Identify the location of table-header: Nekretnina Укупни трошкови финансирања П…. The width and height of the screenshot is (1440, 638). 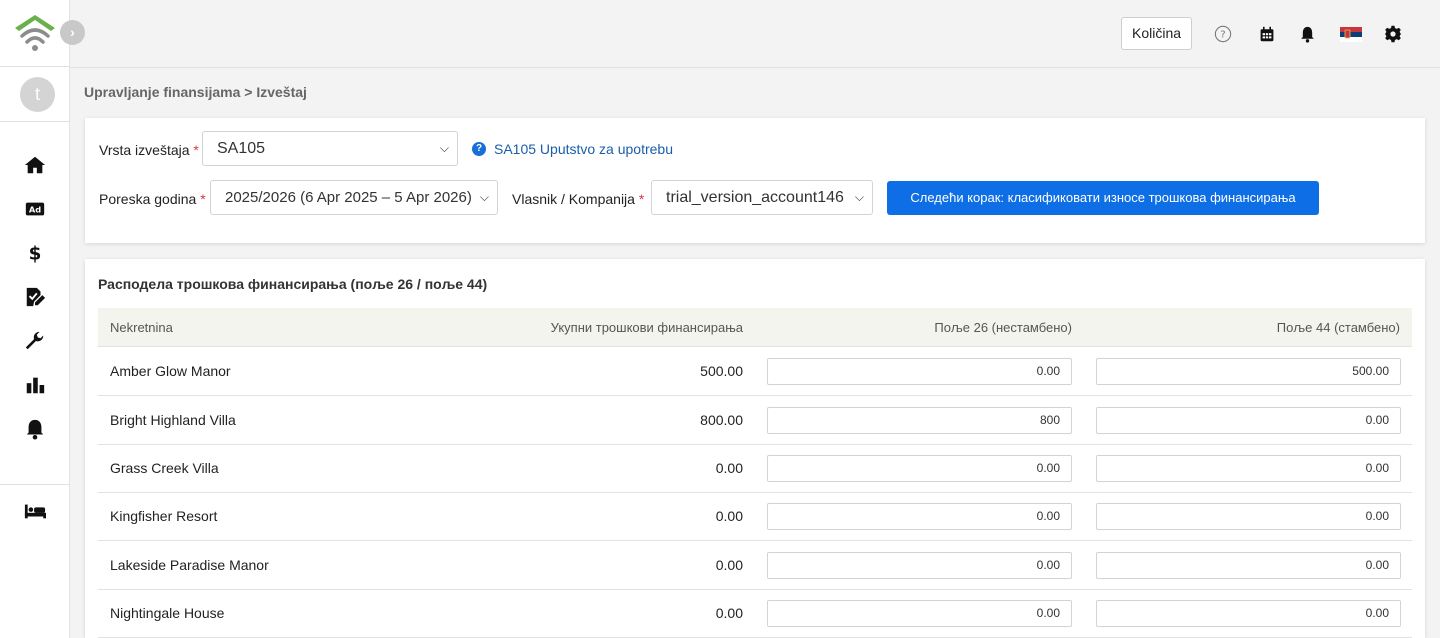
(755, 327).